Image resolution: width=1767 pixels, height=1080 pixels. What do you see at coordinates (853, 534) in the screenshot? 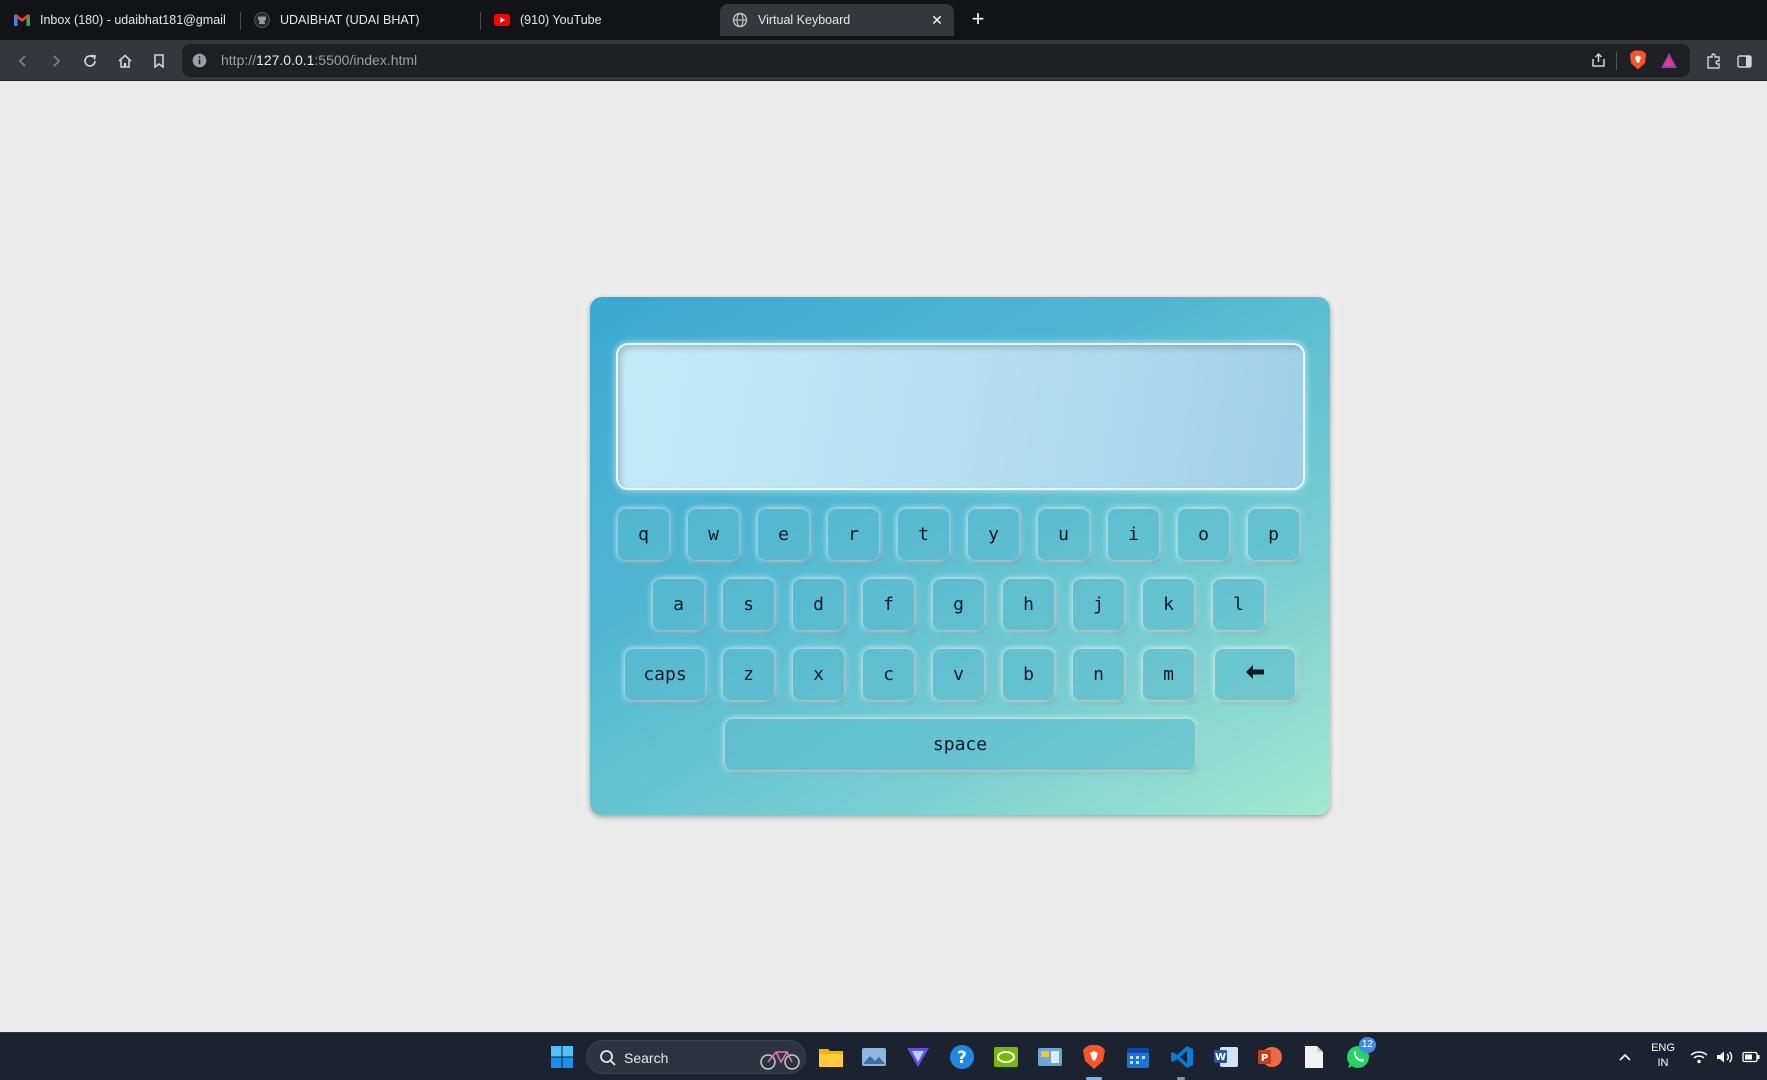
I see `key-r: r` at bounding box center [853, 534].